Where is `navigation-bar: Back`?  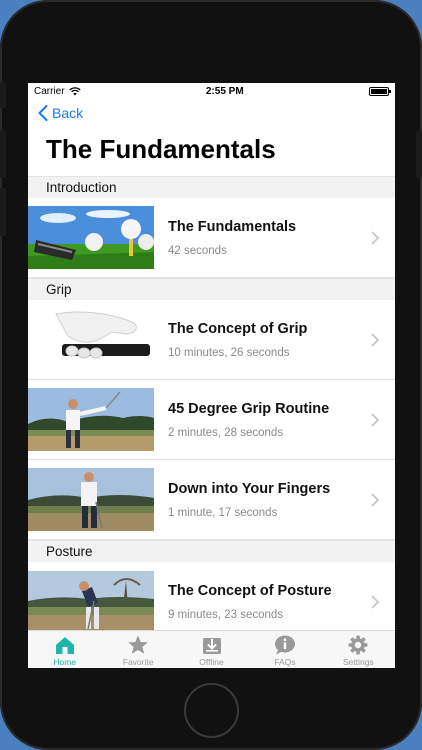 navigation-bar: Back is located at coordinates (211, 113).